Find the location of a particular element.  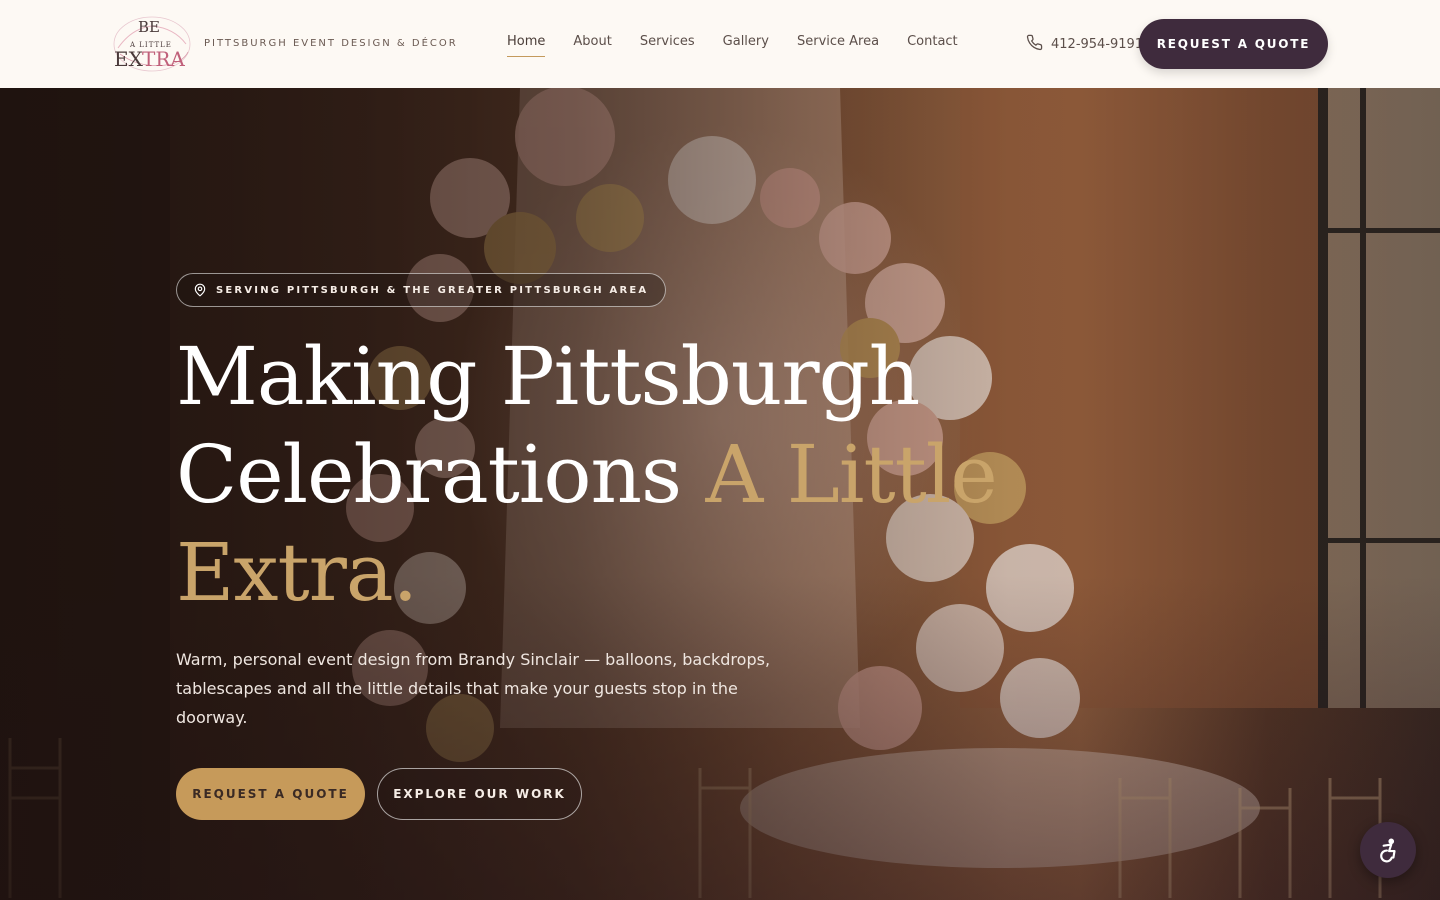

headline-line-1: Making Pittsburgh is located at coordinates (548, 376).